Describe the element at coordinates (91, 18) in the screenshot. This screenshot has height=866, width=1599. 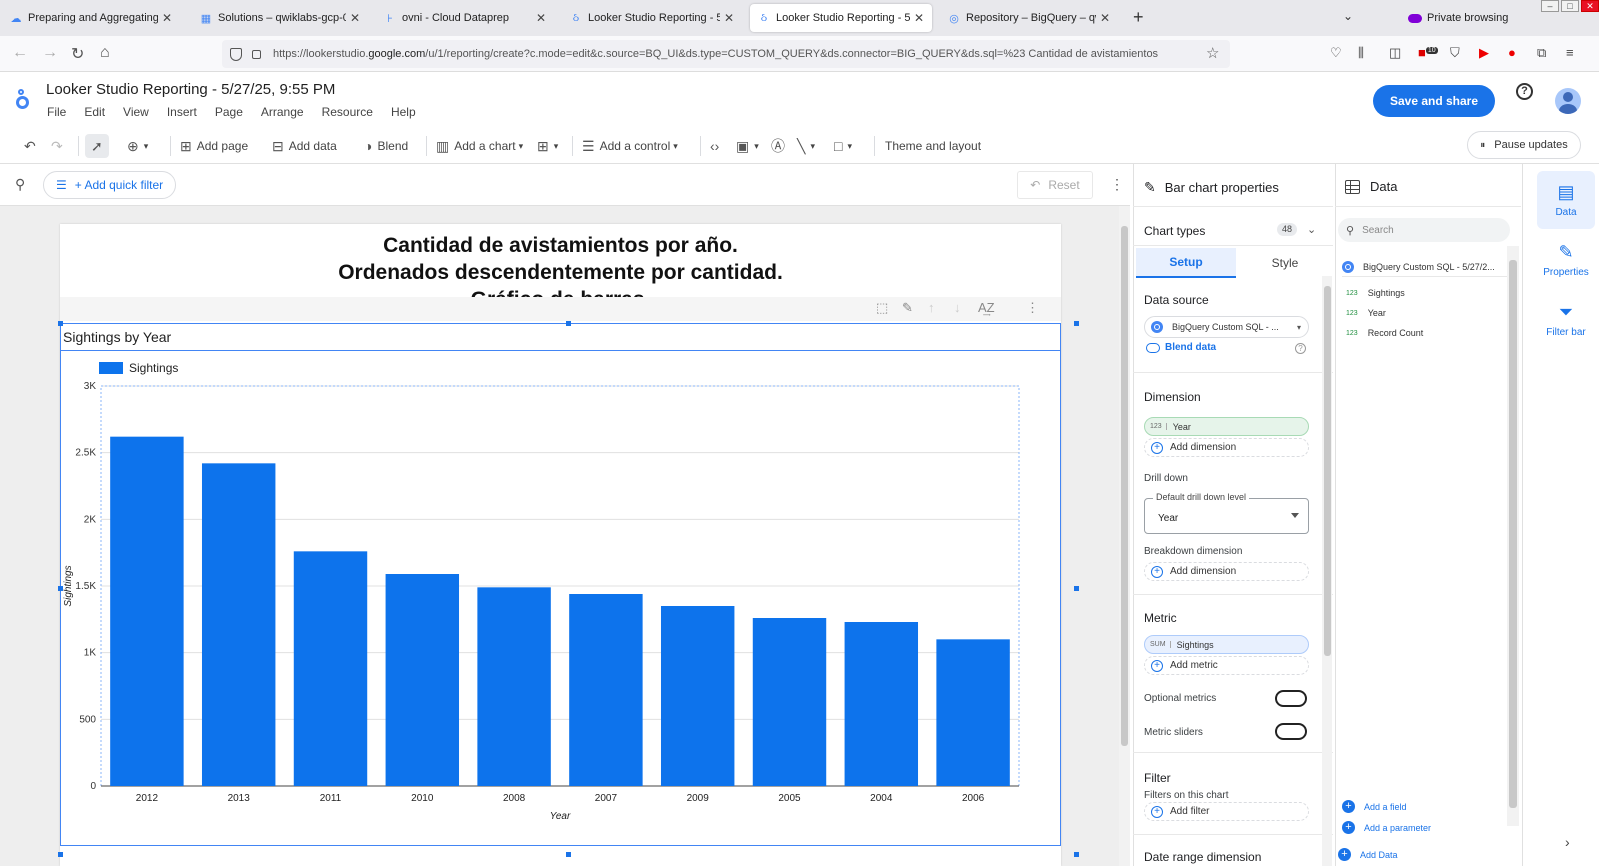
I see `browser-tab: ☁ Preparing and Aggregating Dat ✕` at that location.